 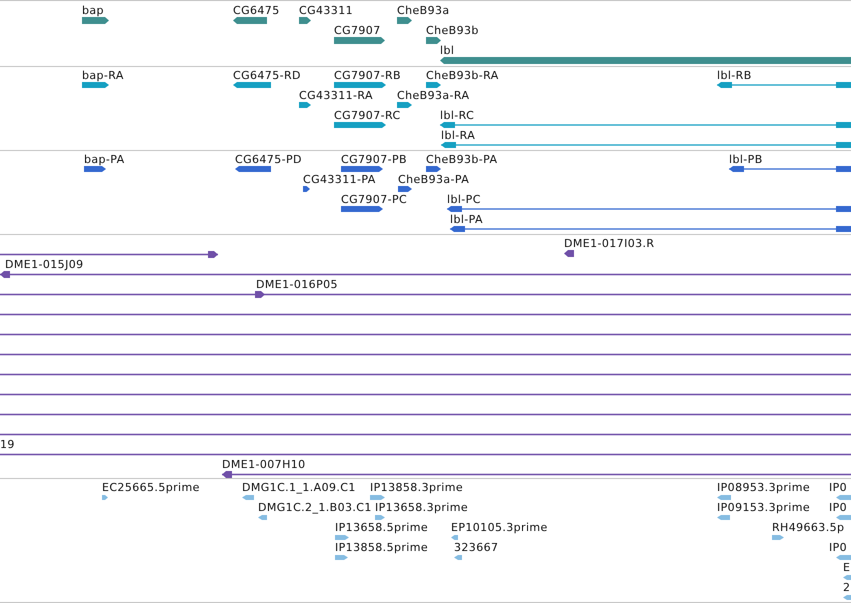 I want to click on feature-label: IP13658.5prime, so click(x=381, y=527).